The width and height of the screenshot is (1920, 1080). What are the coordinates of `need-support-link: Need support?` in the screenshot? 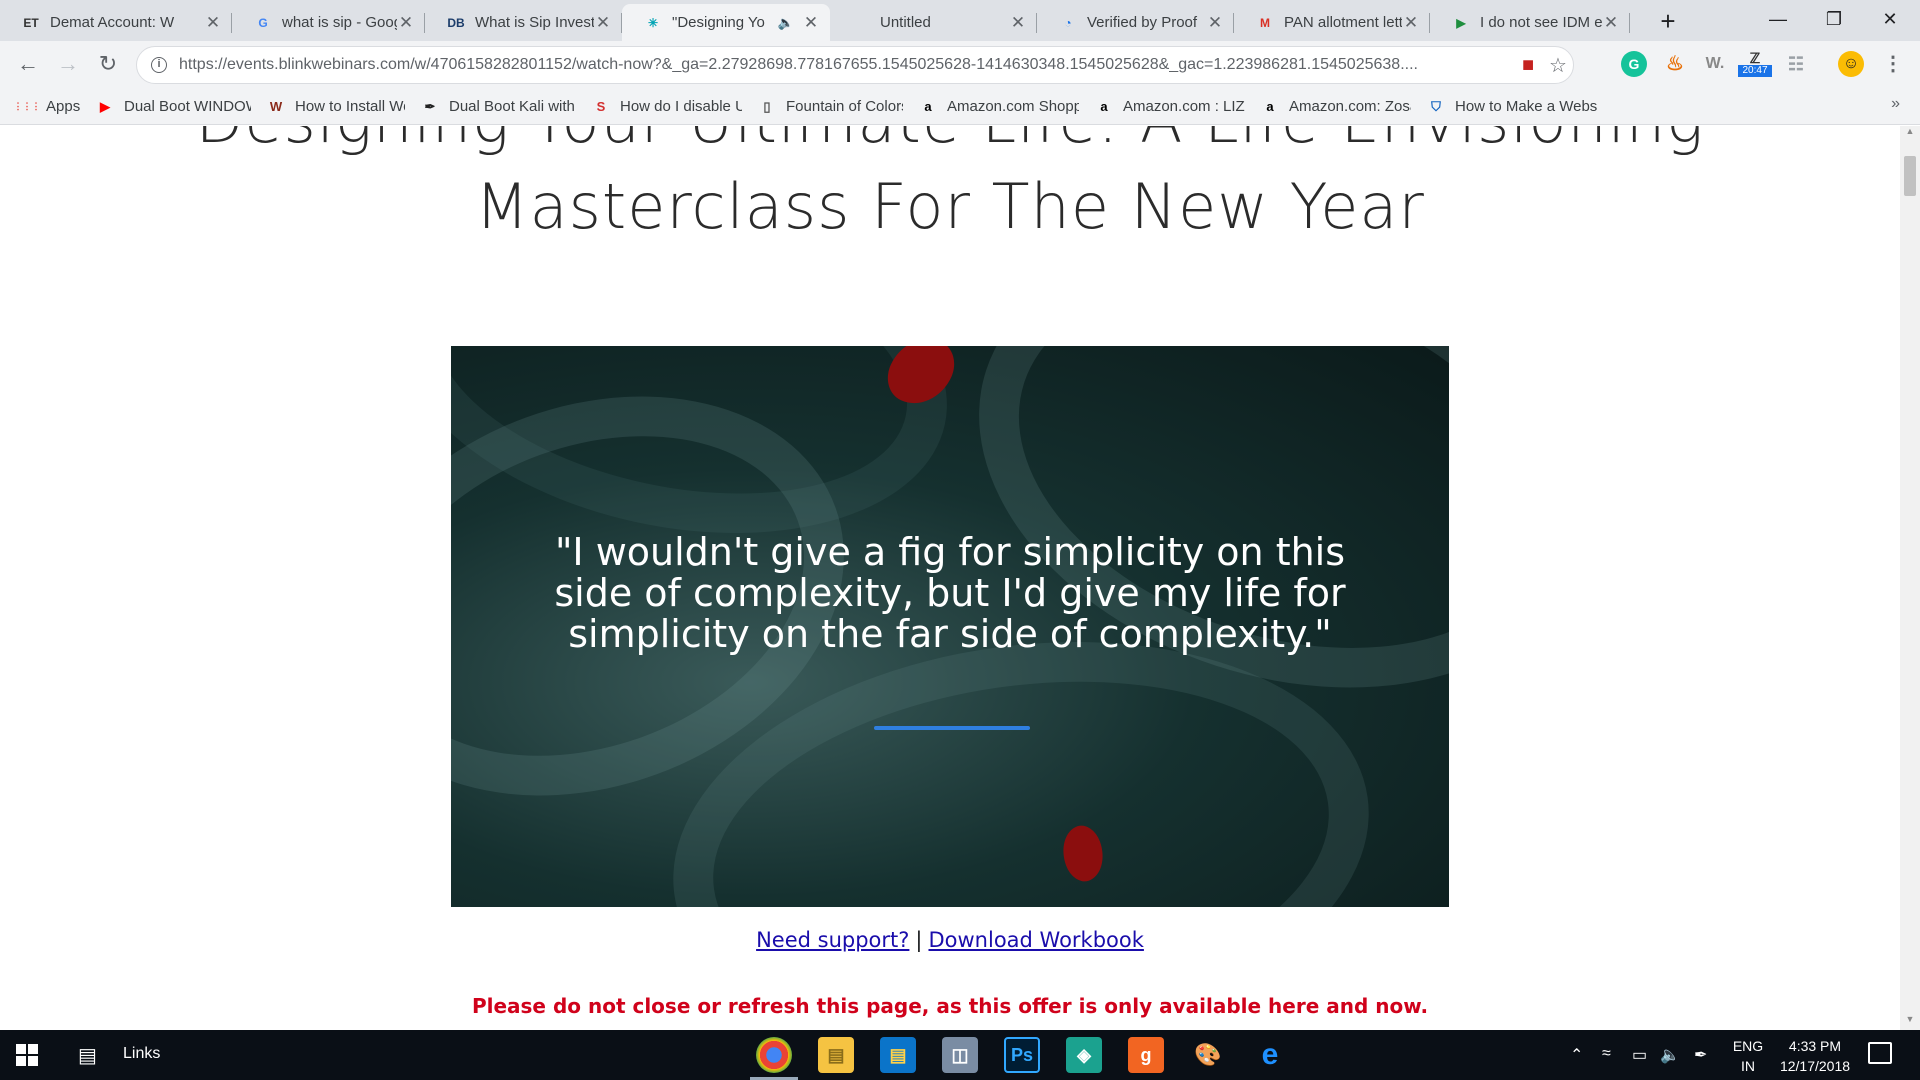 It's located at (832, 940).